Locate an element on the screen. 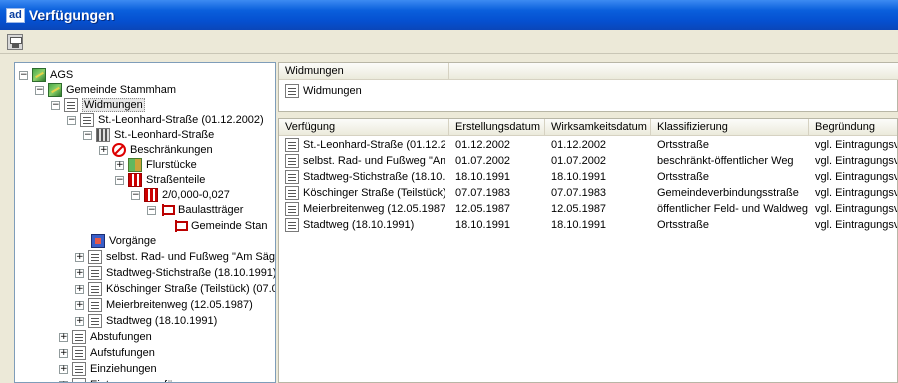 This screenshot has width=898, height=383. tree-node-gemeinde: − Gemeinde Stammham is located at coordinates (105, 90).